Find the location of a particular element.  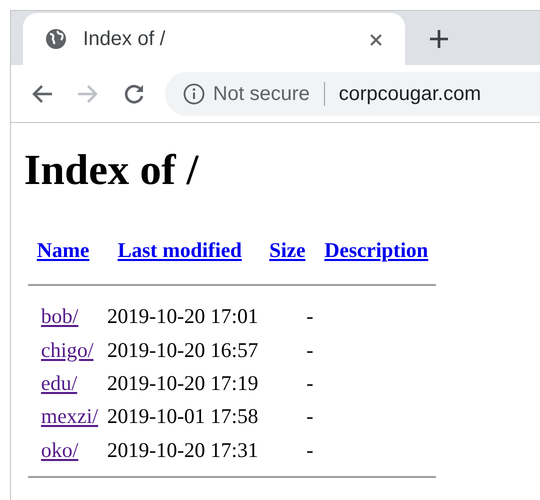

modified-date: 2019-10-20 17:31 is located at coordinates (182, 450).